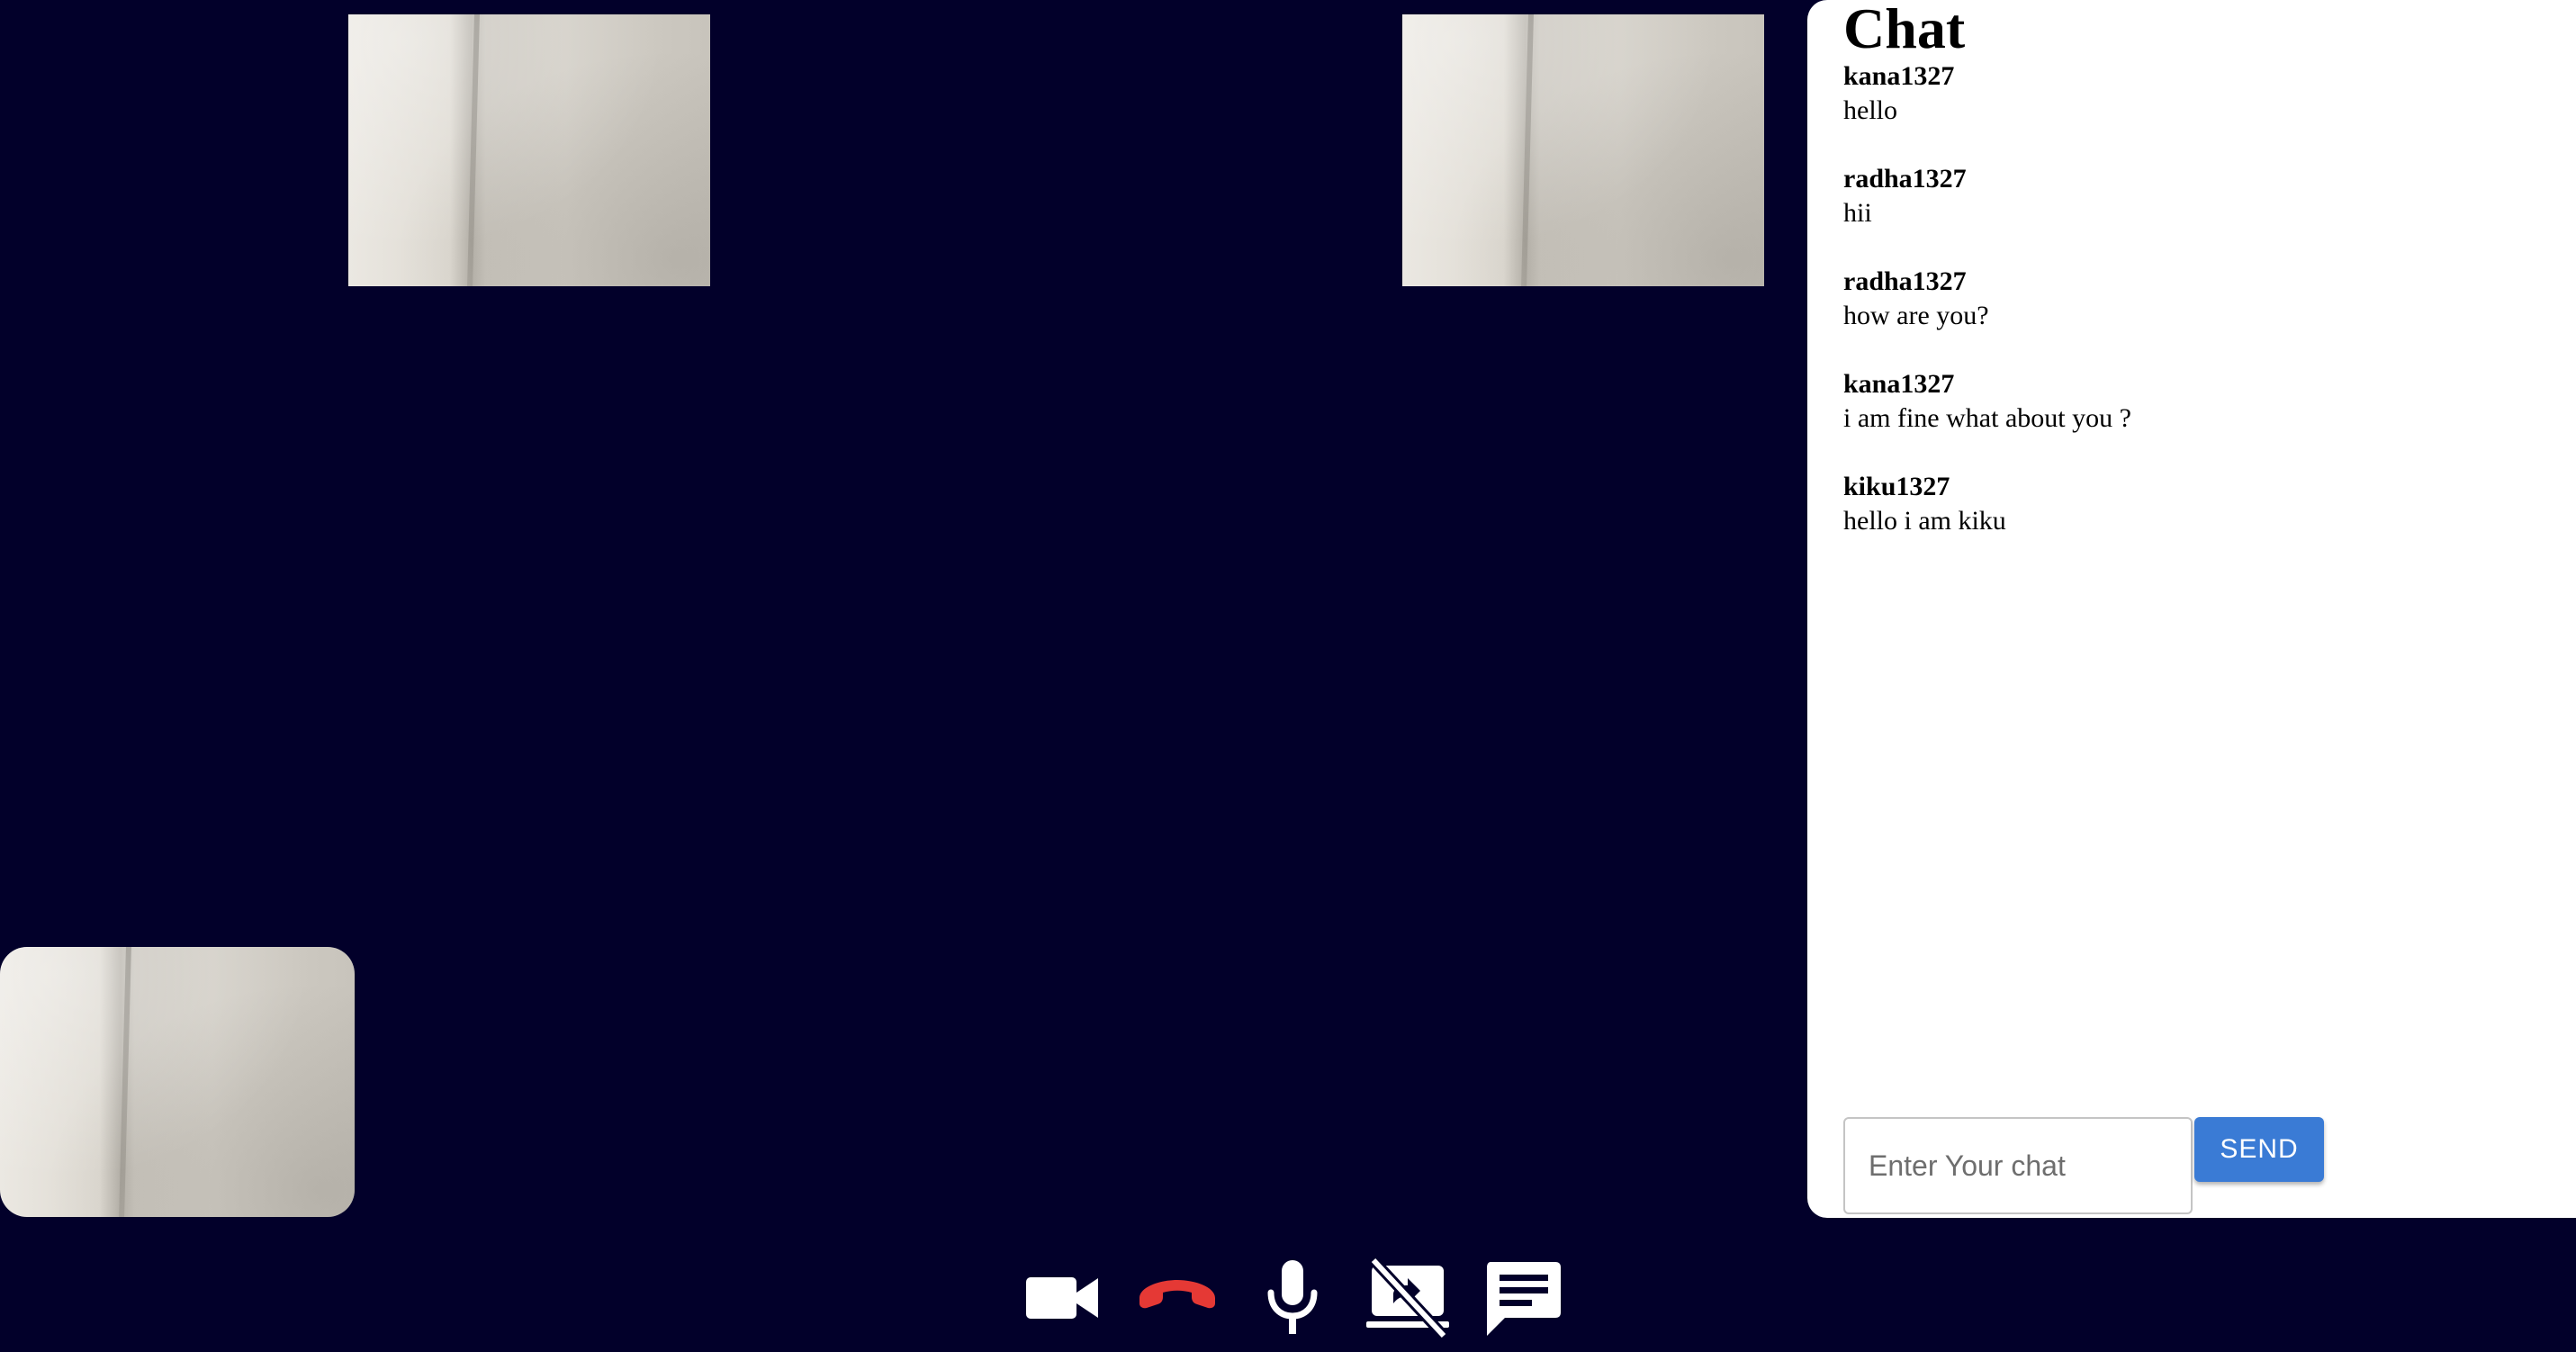 The image size is (2576, 1352). What do you see at coordinates (1523, 1298) in the screenshot?
I see `chat-icon` at bounding box center [1523, 1298].